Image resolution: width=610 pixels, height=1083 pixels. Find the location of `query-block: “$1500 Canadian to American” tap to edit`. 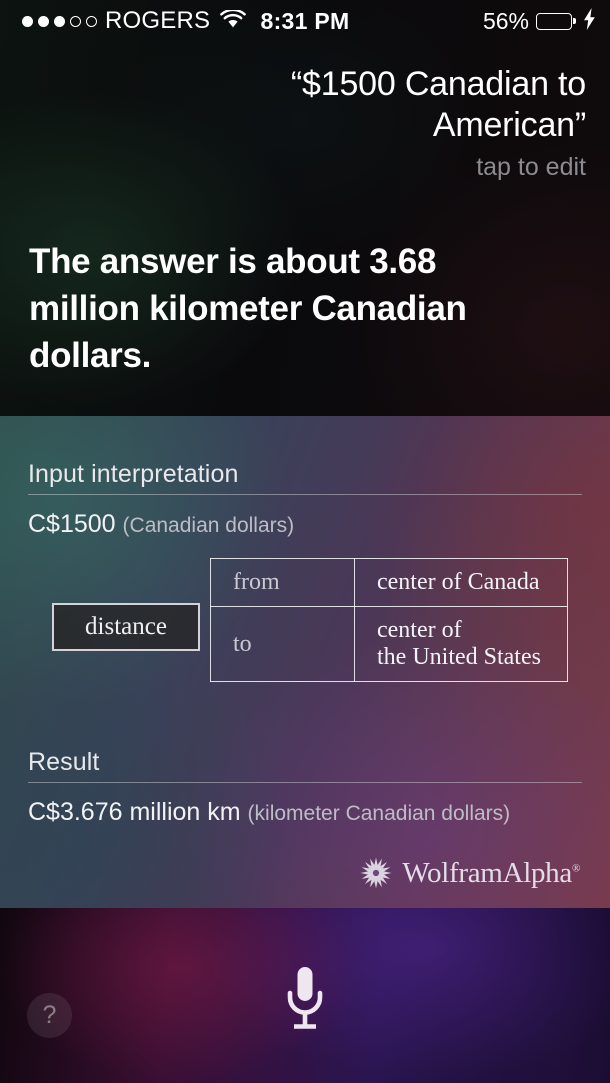

query-block: “$1500 Canadian to American” tap to edit is located at coordinates (371, 123).